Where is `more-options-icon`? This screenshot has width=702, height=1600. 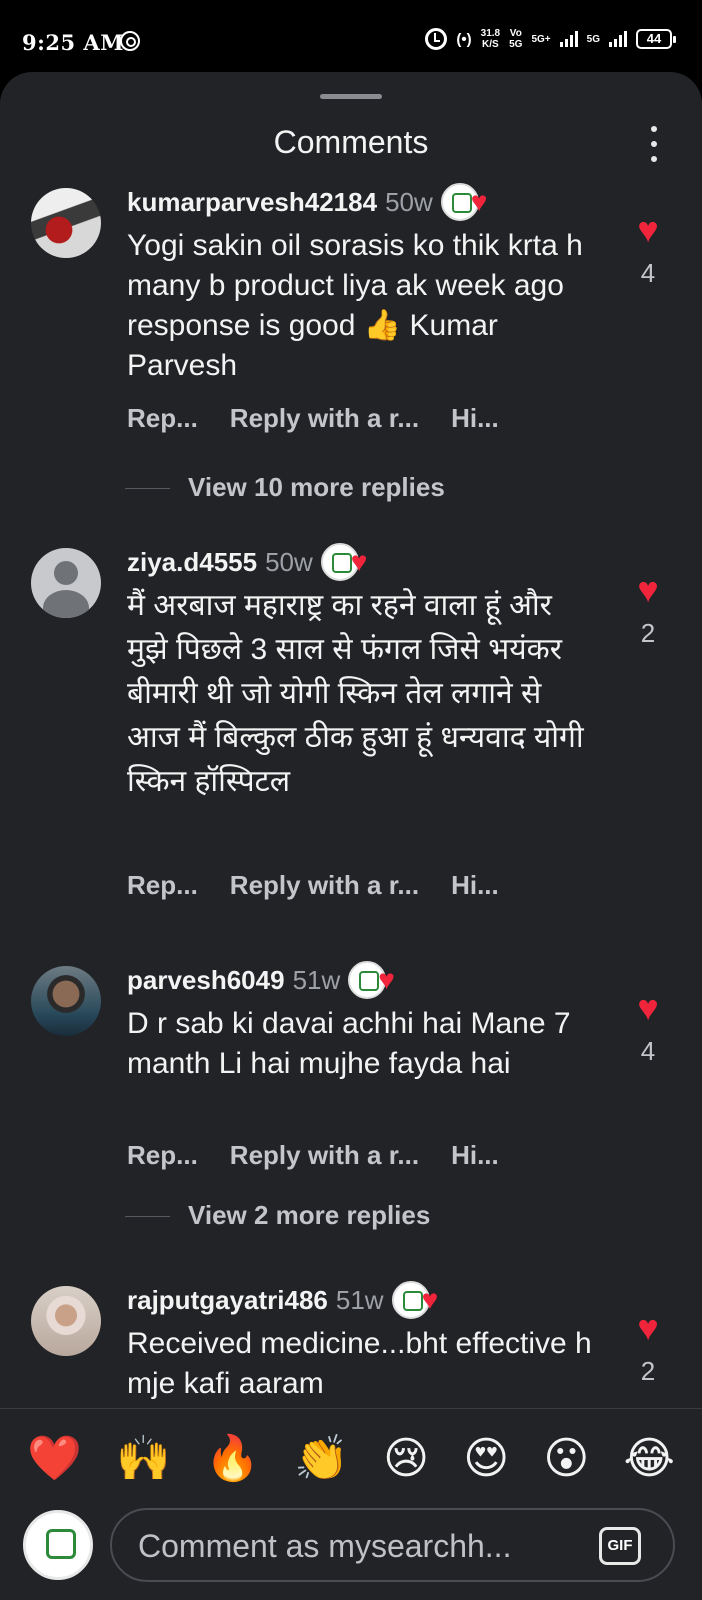
more-options-icon is located at coordinates (654, 144).